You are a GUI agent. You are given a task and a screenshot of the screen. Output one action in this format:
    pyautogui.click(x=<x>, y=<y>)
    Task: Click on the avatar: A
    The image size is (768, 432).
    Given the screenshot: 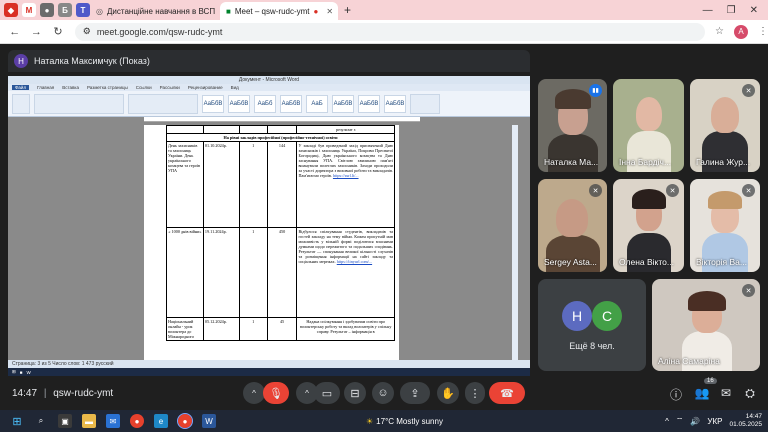 What is the action you would take?
    pyautogui.click(x=741, y=31)
    